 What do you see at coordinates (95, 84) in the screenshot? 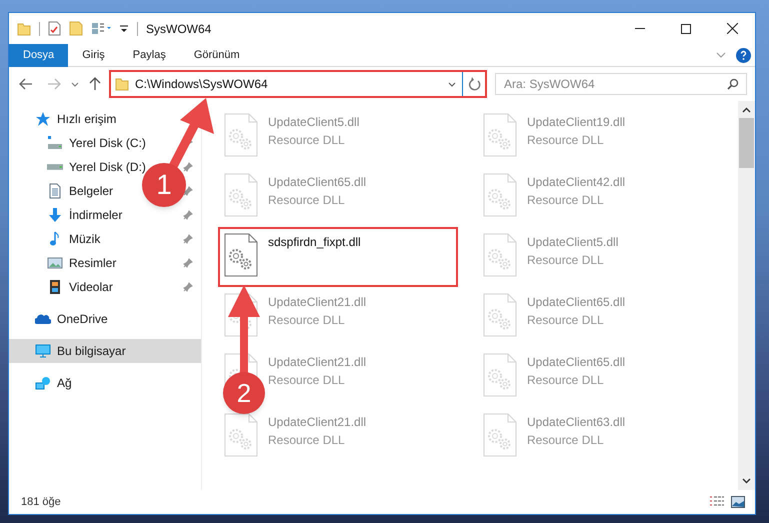
I see `up-arrow-icon` at bounding box center [95, 84].